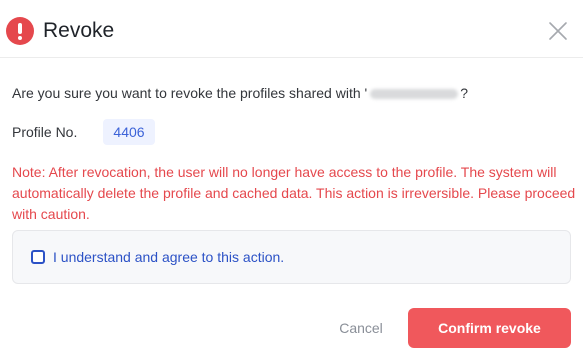 The image size is (583, 360). Describe the element at coordinates (38, 257) in the screenshot. I see `agree-checkbox` at that location.